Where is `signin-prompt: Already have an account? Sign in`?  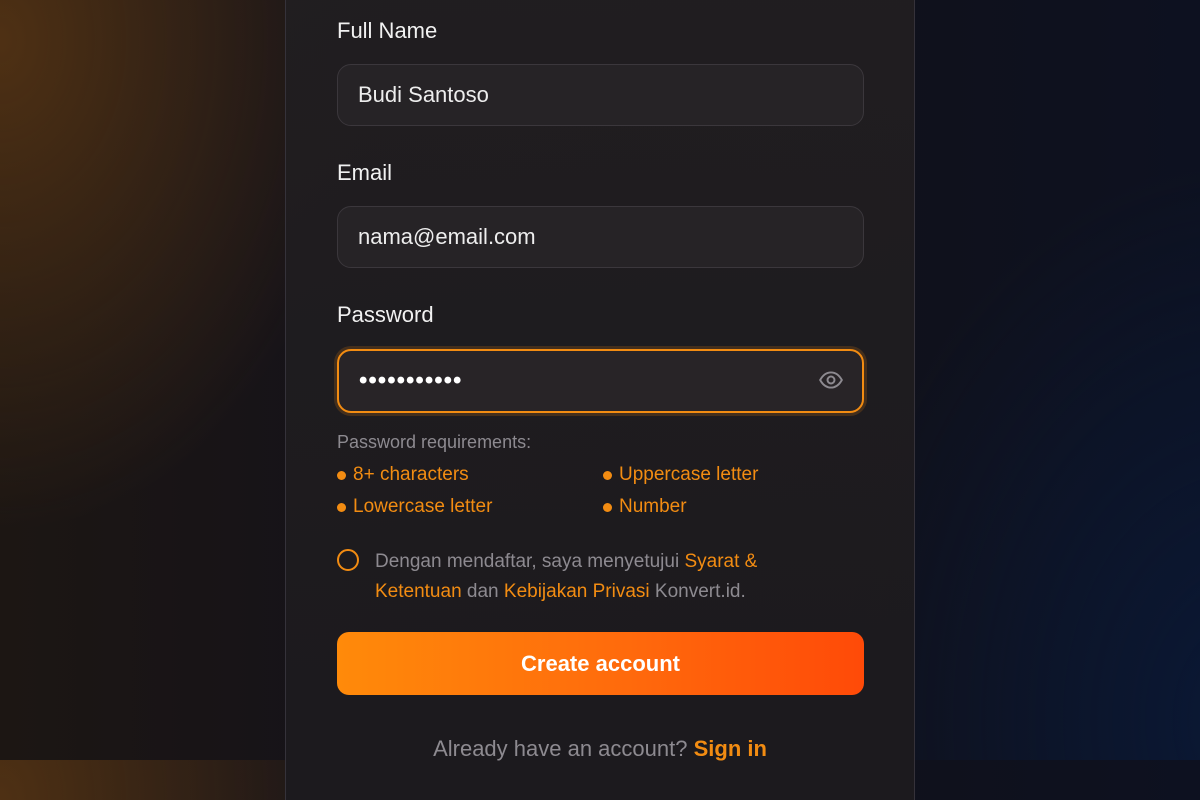 signin-prompt: Already have an account? Sign in is located at coordinates (600, 749).